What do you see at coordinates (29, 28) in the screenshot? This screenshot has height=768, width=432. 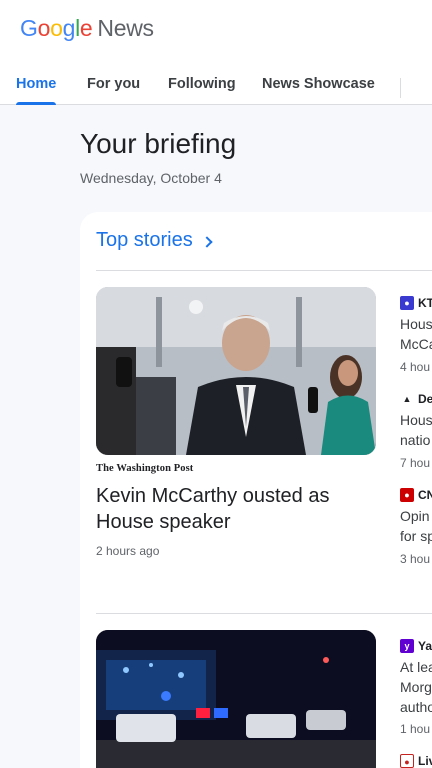 I see `logo-letter: G` at bounding box center [29, 28].